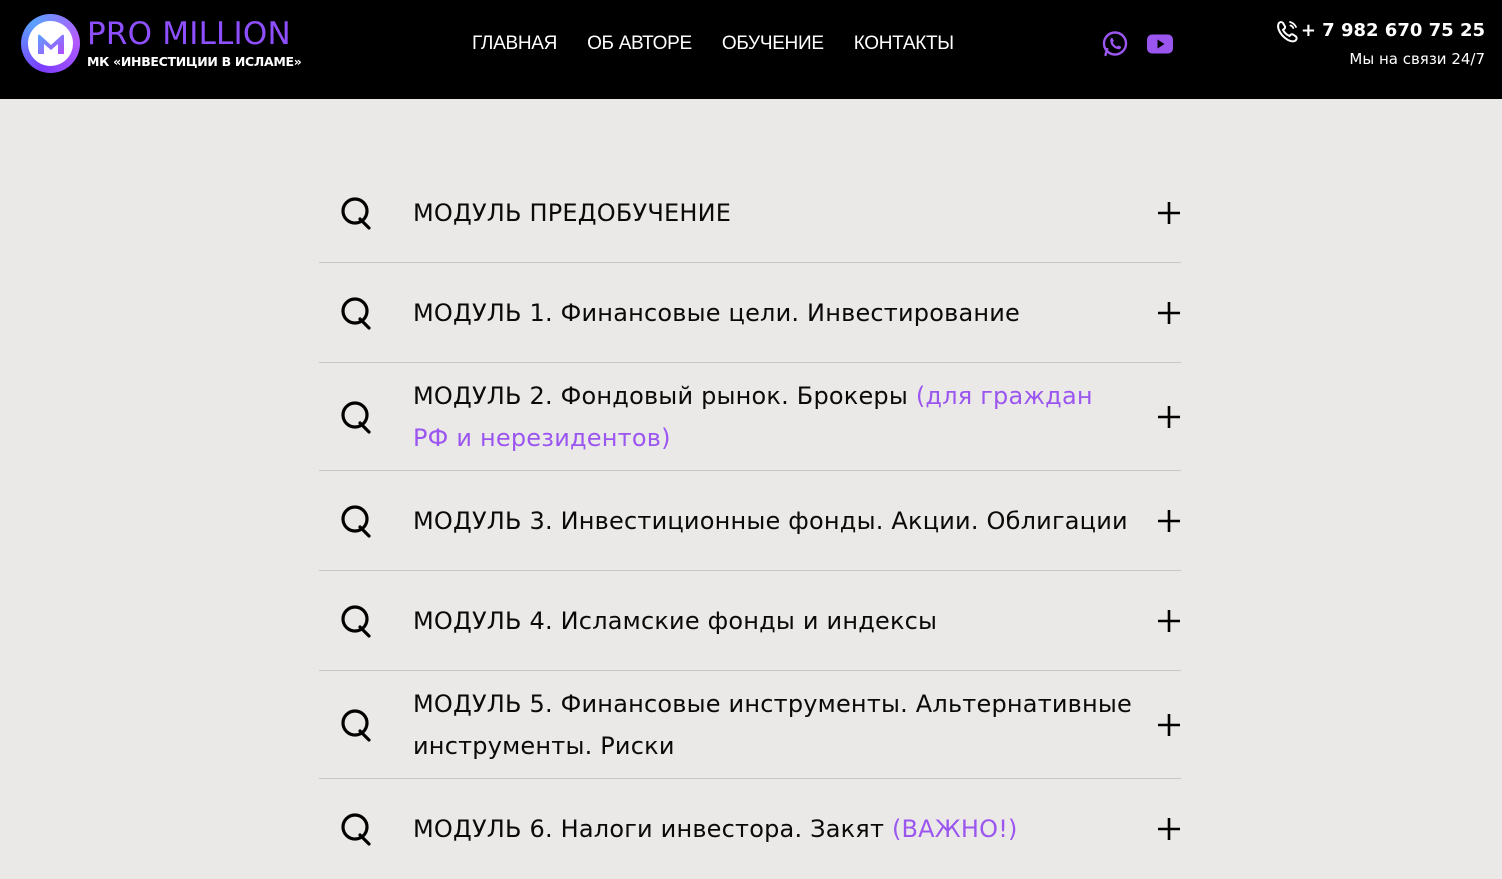 This screenshot has height=879, width=1502. Describe the element at coordinates (1417, 59) in the screenshot. I see `availability-note: Мы на связи 24/7` at that location.